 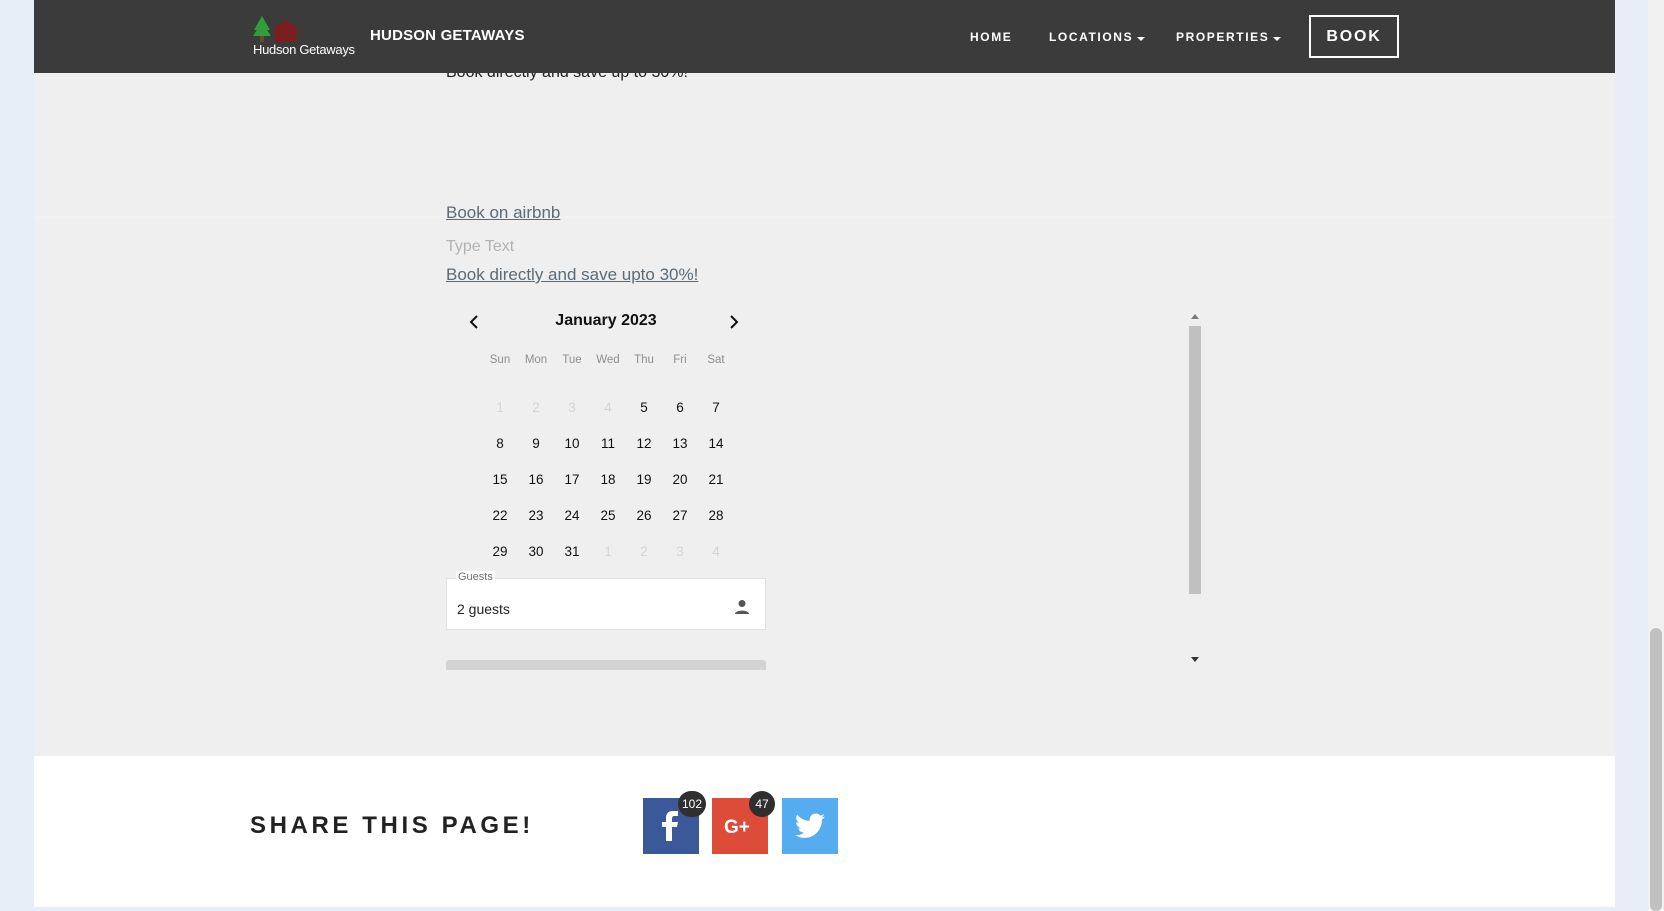 What do you see at coordinates (483, 609) in the screenshot?
I see `guests-value: 2 guests` at bounding box center [483, 609].